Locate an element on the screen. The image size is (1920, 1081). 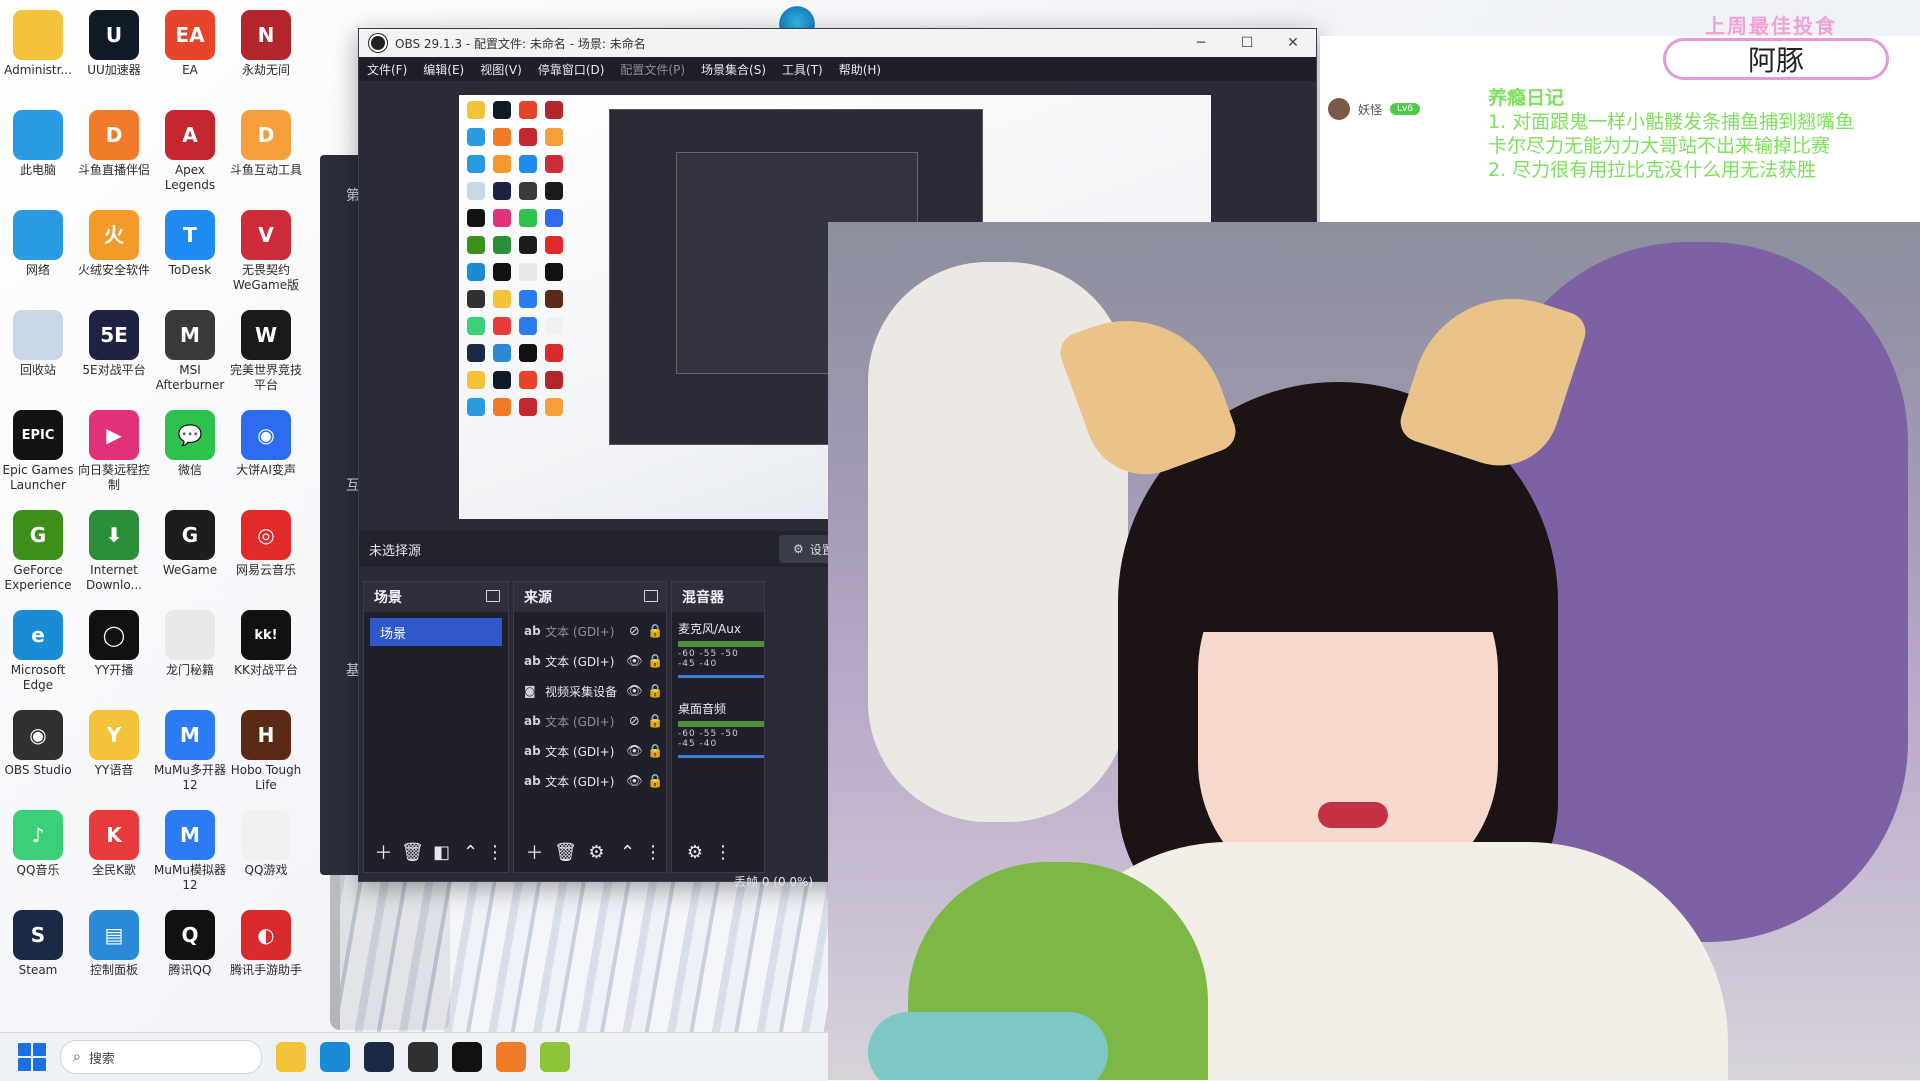
menu-item: 工具(T) is located at coordinates (802, 69).